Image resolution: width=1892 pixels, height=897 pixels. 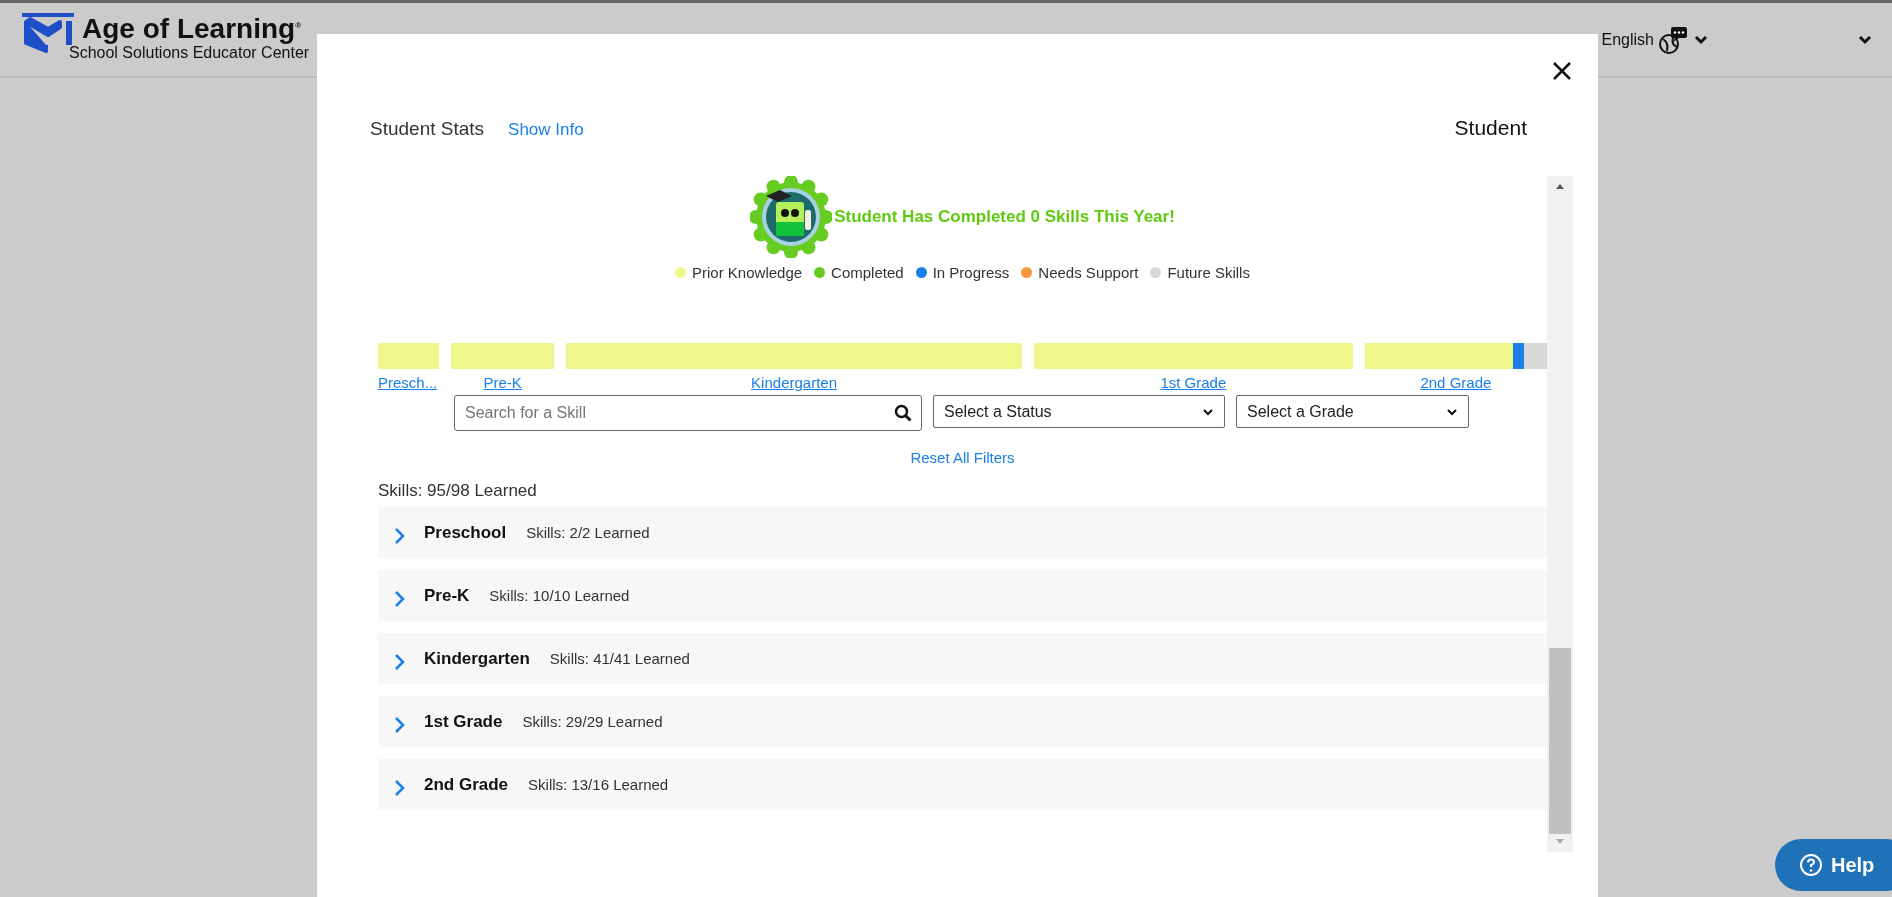 What do you see at coordinates (598, 784) in the screenshot?
I see `grade-summary: Skills: 13/16 Learned` at bounding box center [598, 784].